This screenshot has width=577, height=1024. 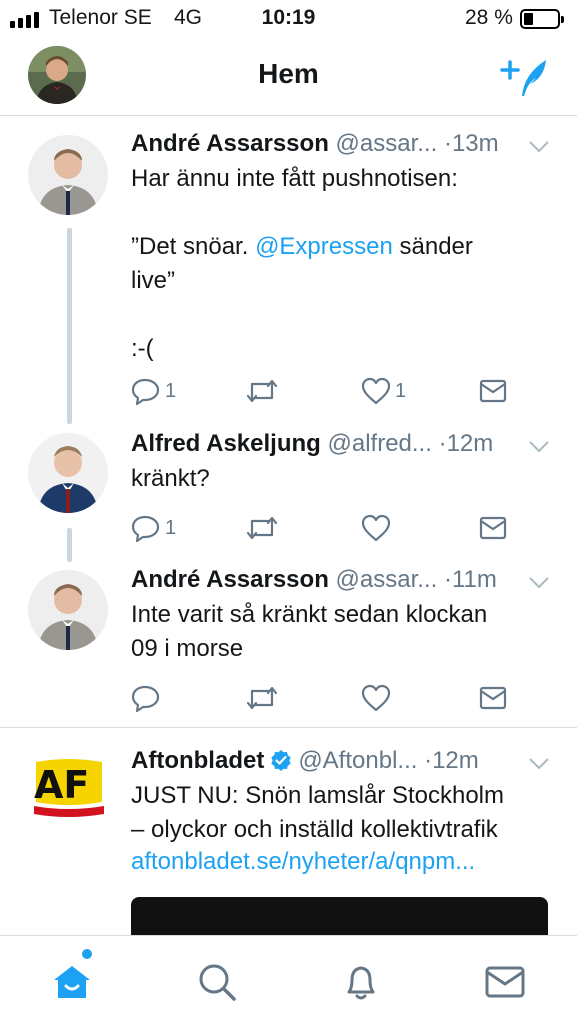 I want to click on tweet-header: Alfred Askeljung @alfred... ·12m, so click(x=341, y=444).